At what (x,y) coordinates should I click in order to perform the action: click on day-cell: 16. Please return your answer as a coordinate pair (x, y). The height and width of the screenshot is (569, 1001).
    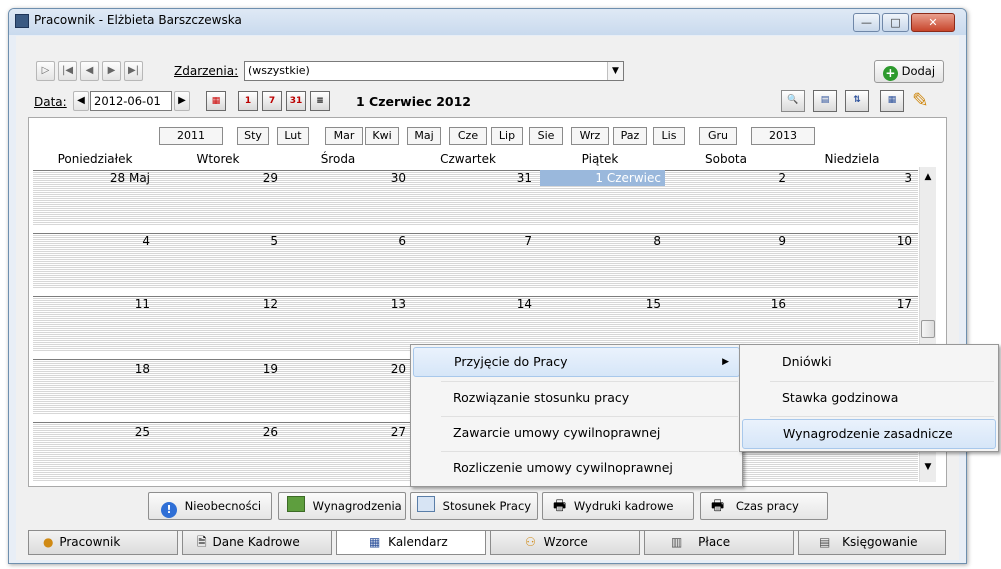
    Looking at the image, I should click on (728, 304).